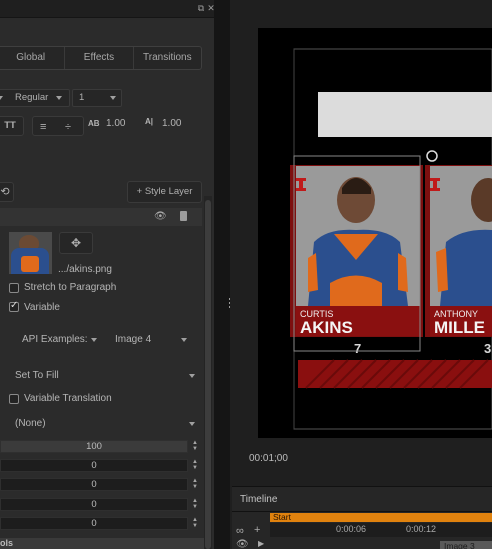  Describe the element at coordinates (208, 374) in the screenshot. I see `scrollbar-thumb` at that location.